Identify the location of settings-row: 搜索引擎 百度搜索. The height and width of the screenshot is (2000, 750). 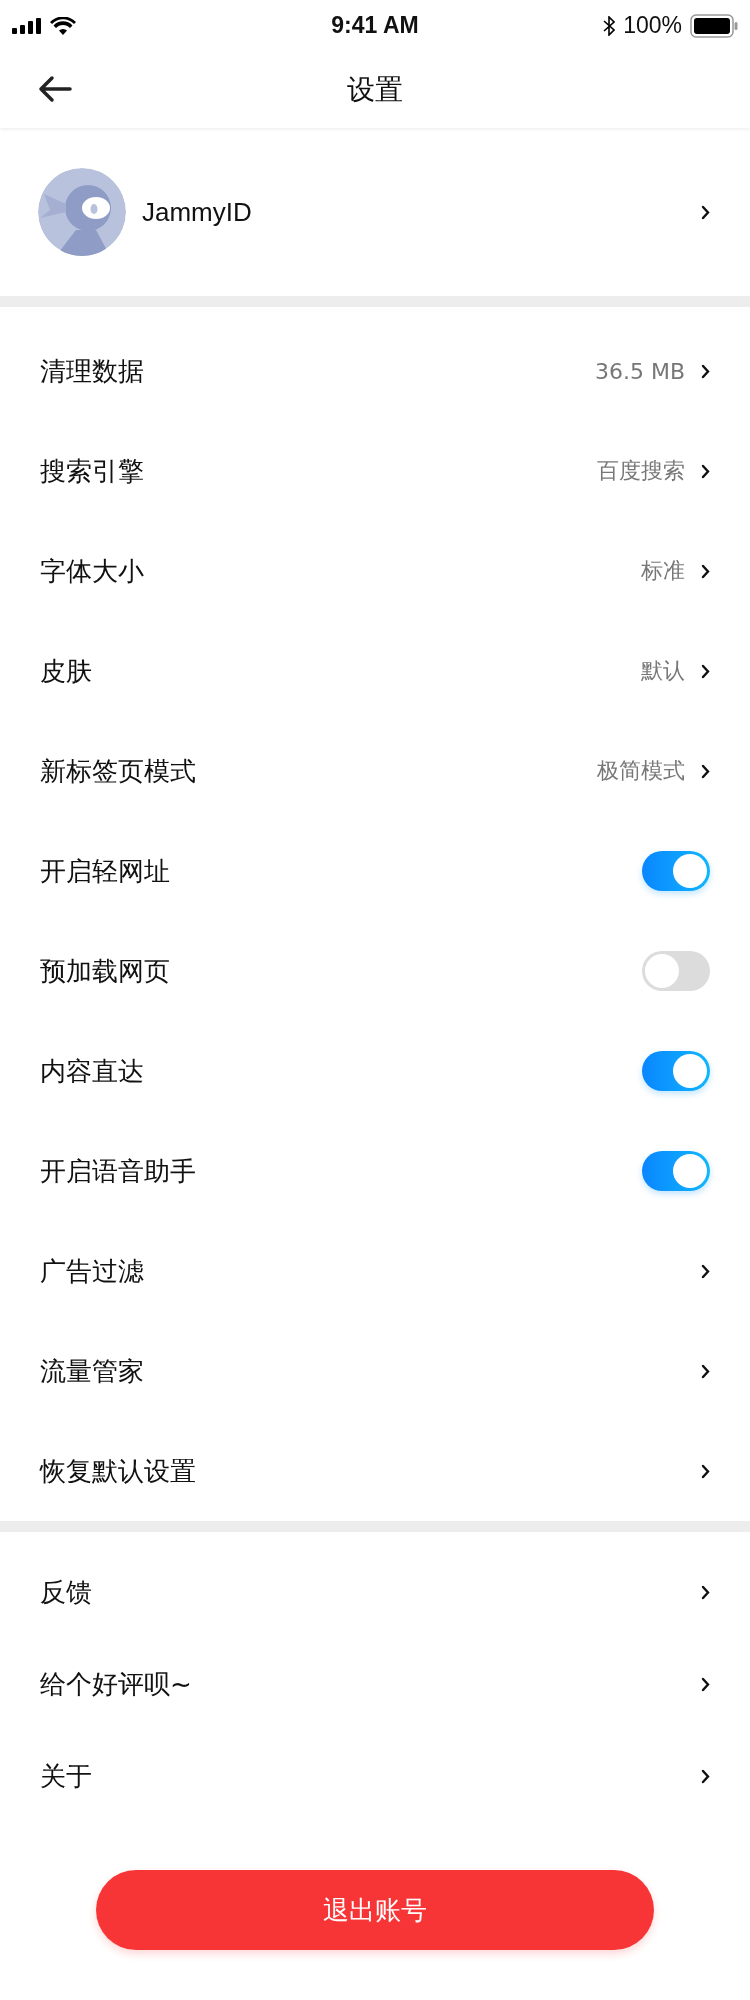
(375, 471).